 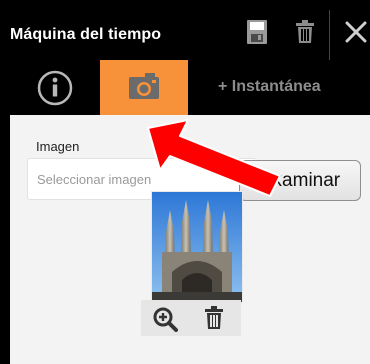 What do you see at coordinates (191, 318) in the screenshot?
I see `thumbnail-toolbar` at bounding box center [191, 318].